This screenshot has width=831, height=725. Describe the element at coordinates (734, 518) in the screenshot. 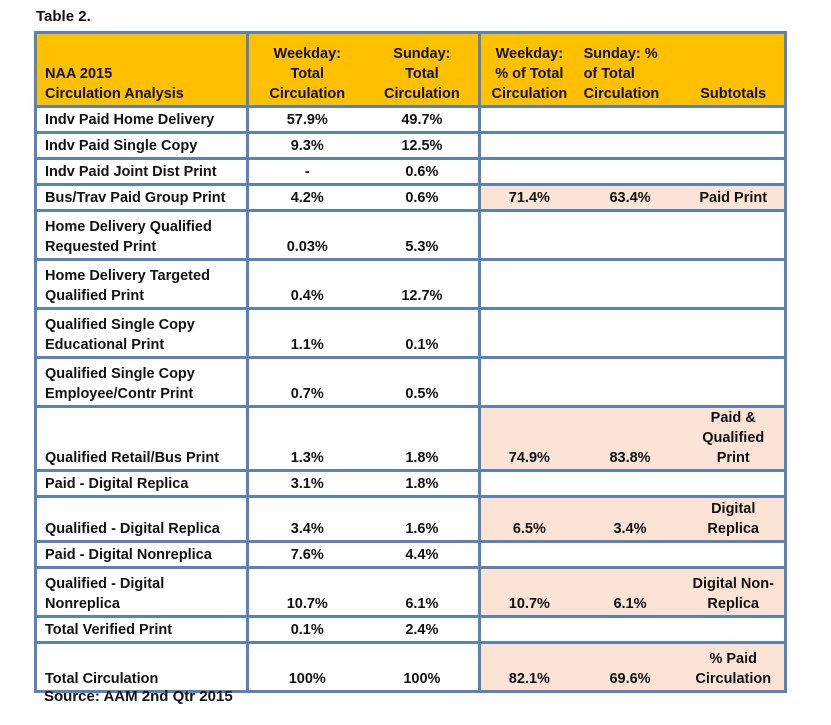

I see `subtotal-cell: Digital Replica` at that location.